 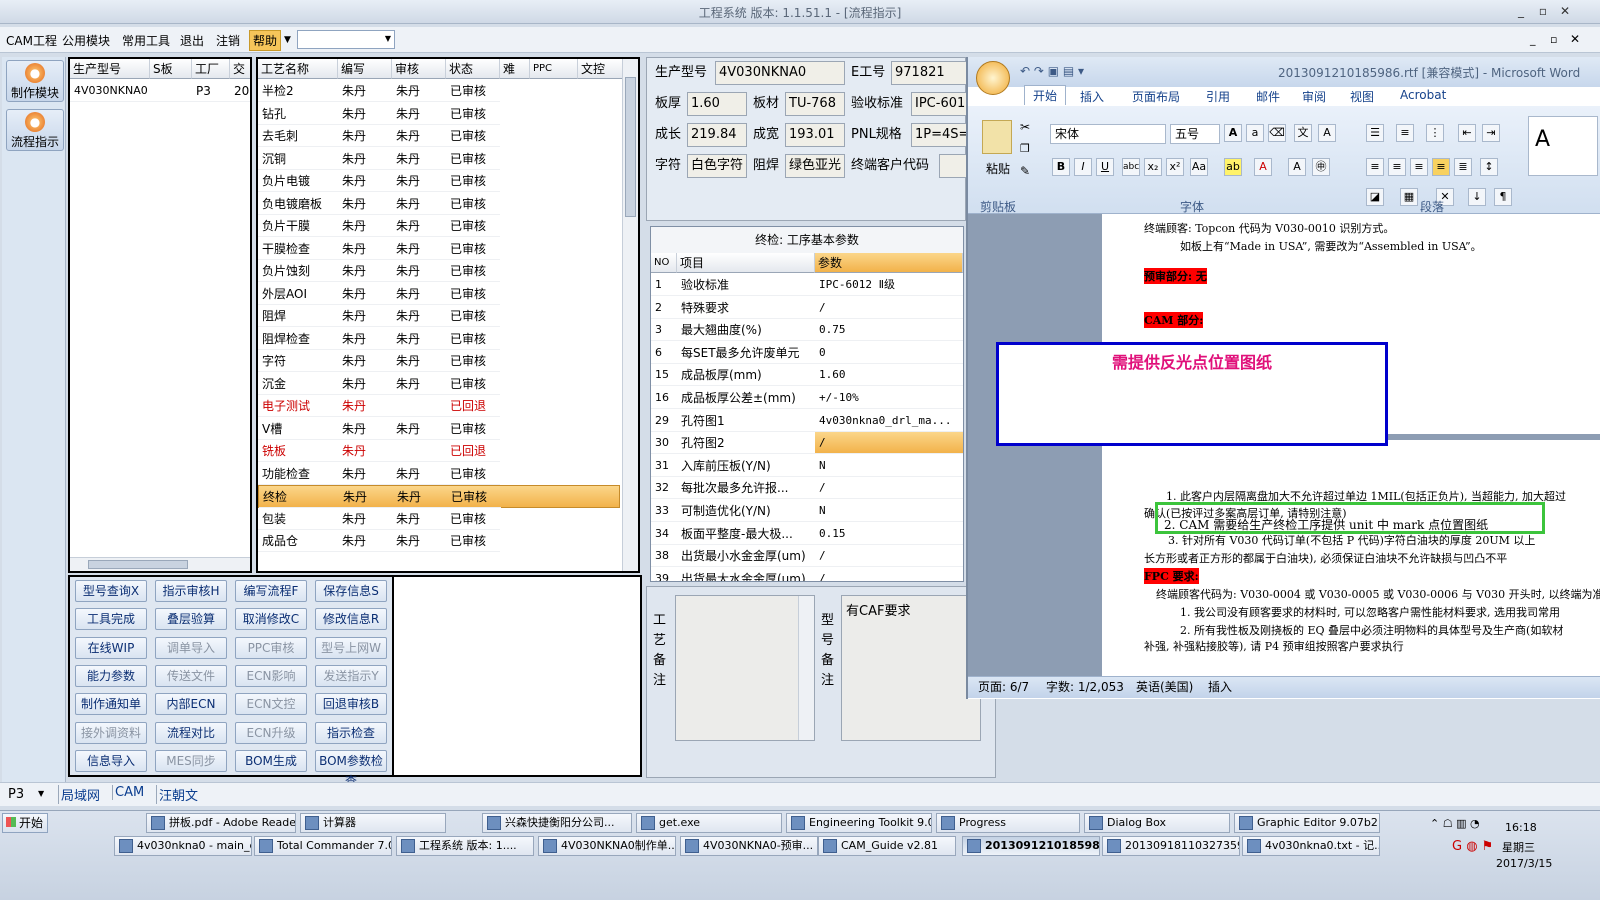 I want to click on field-pnl: 1P=4S=4, so click(x=939, y=135).